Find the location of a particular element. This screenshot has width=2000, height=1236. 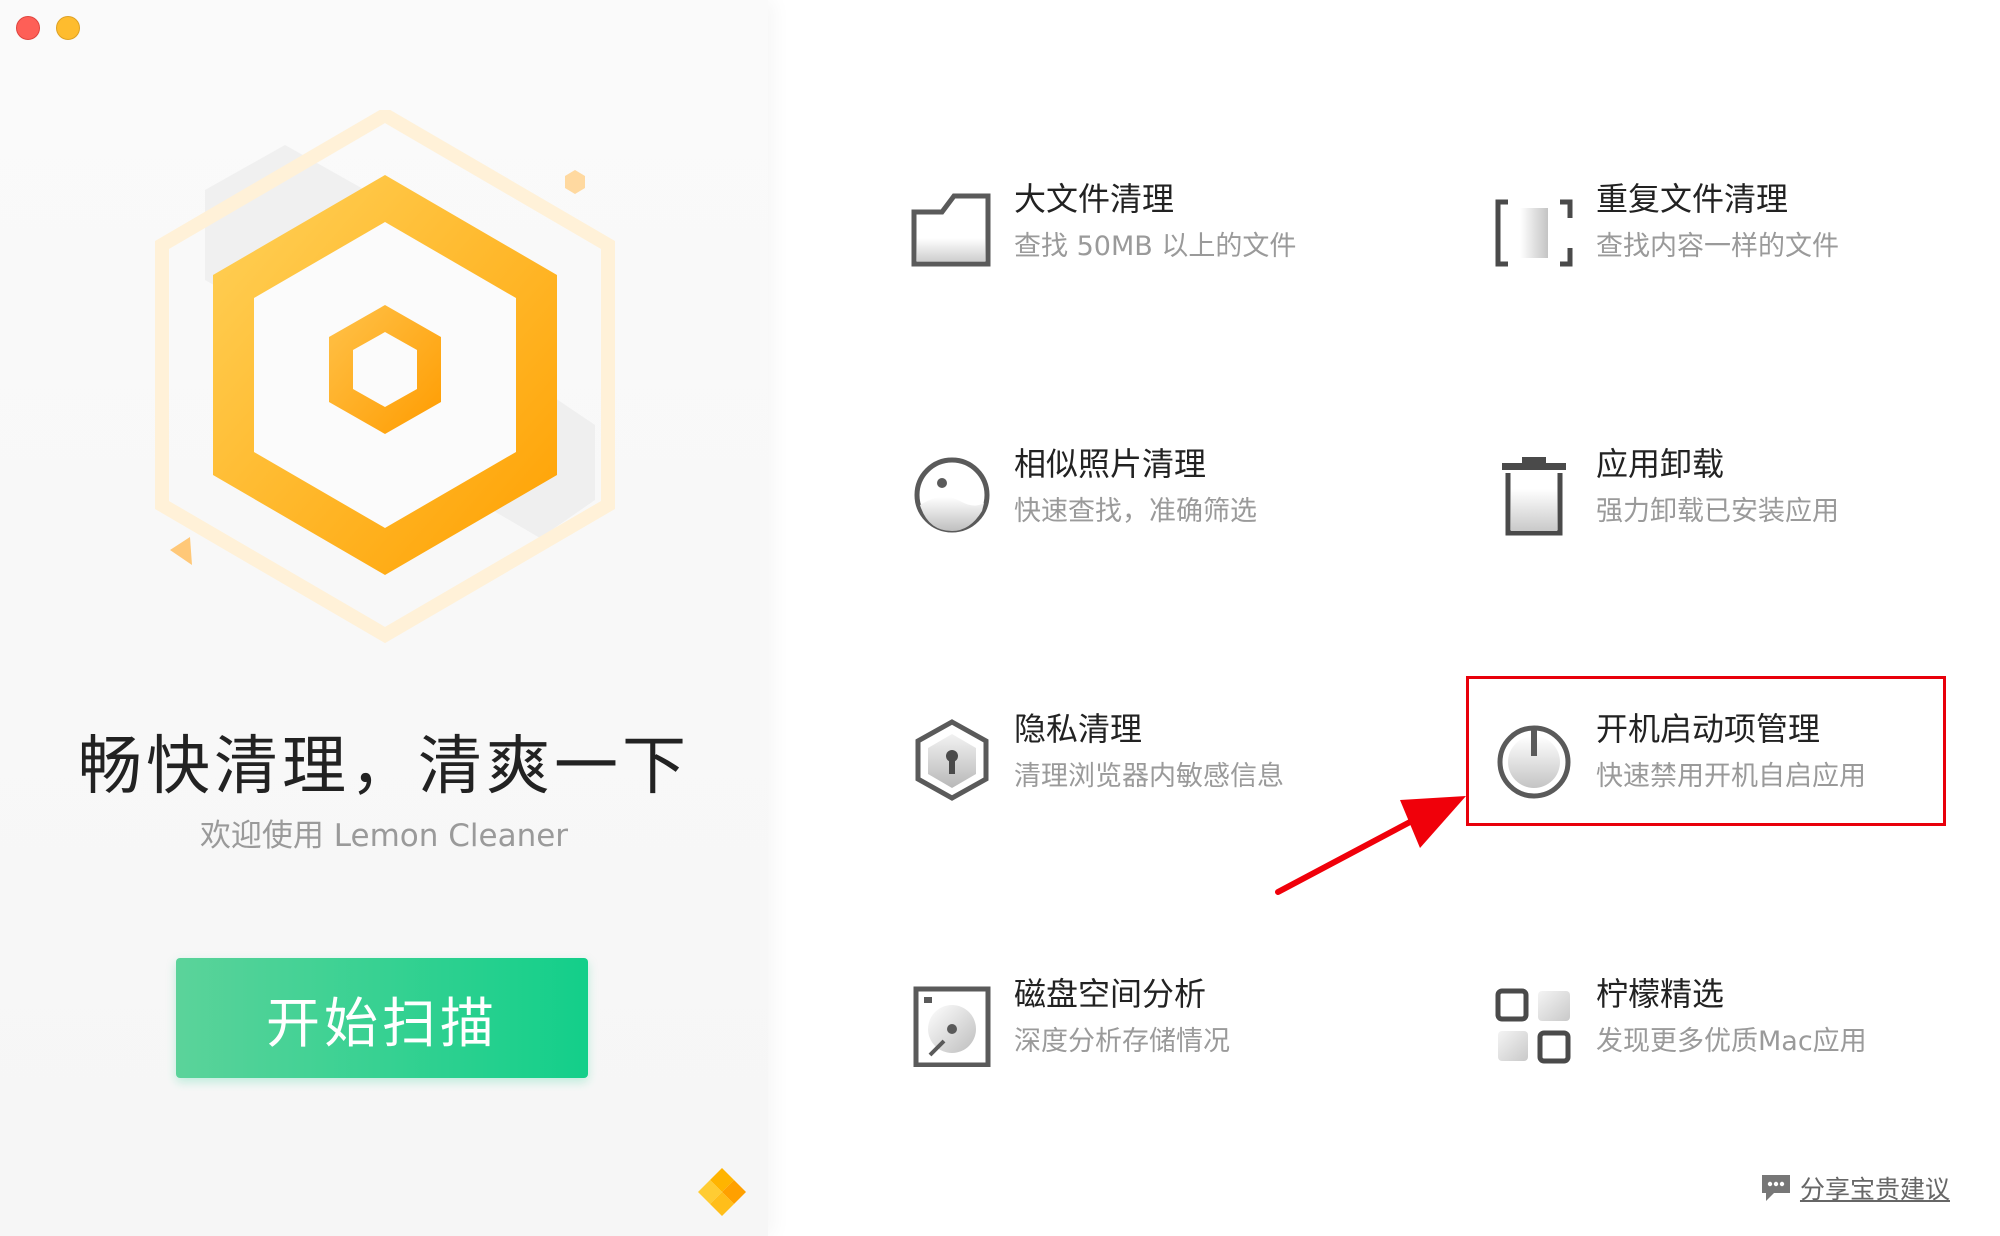

feature-desc: 查找 50MB 以上的文件 is located at coordinates (1155, 246).